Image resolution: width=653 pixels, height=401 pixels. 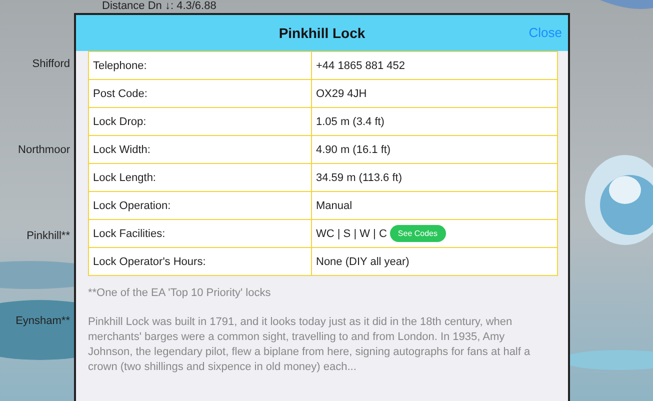 I want to click on field-label: Lock Drop:, so click(x=200, y=122).